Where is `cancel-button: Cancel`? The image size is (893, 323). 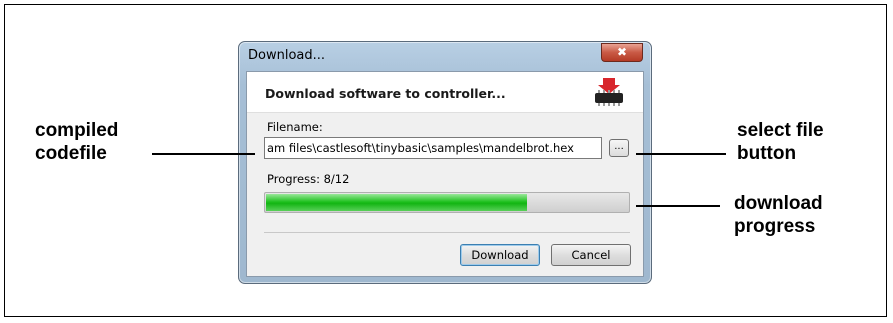 cancel-button: Cancel is located at coordinates (591, 255).